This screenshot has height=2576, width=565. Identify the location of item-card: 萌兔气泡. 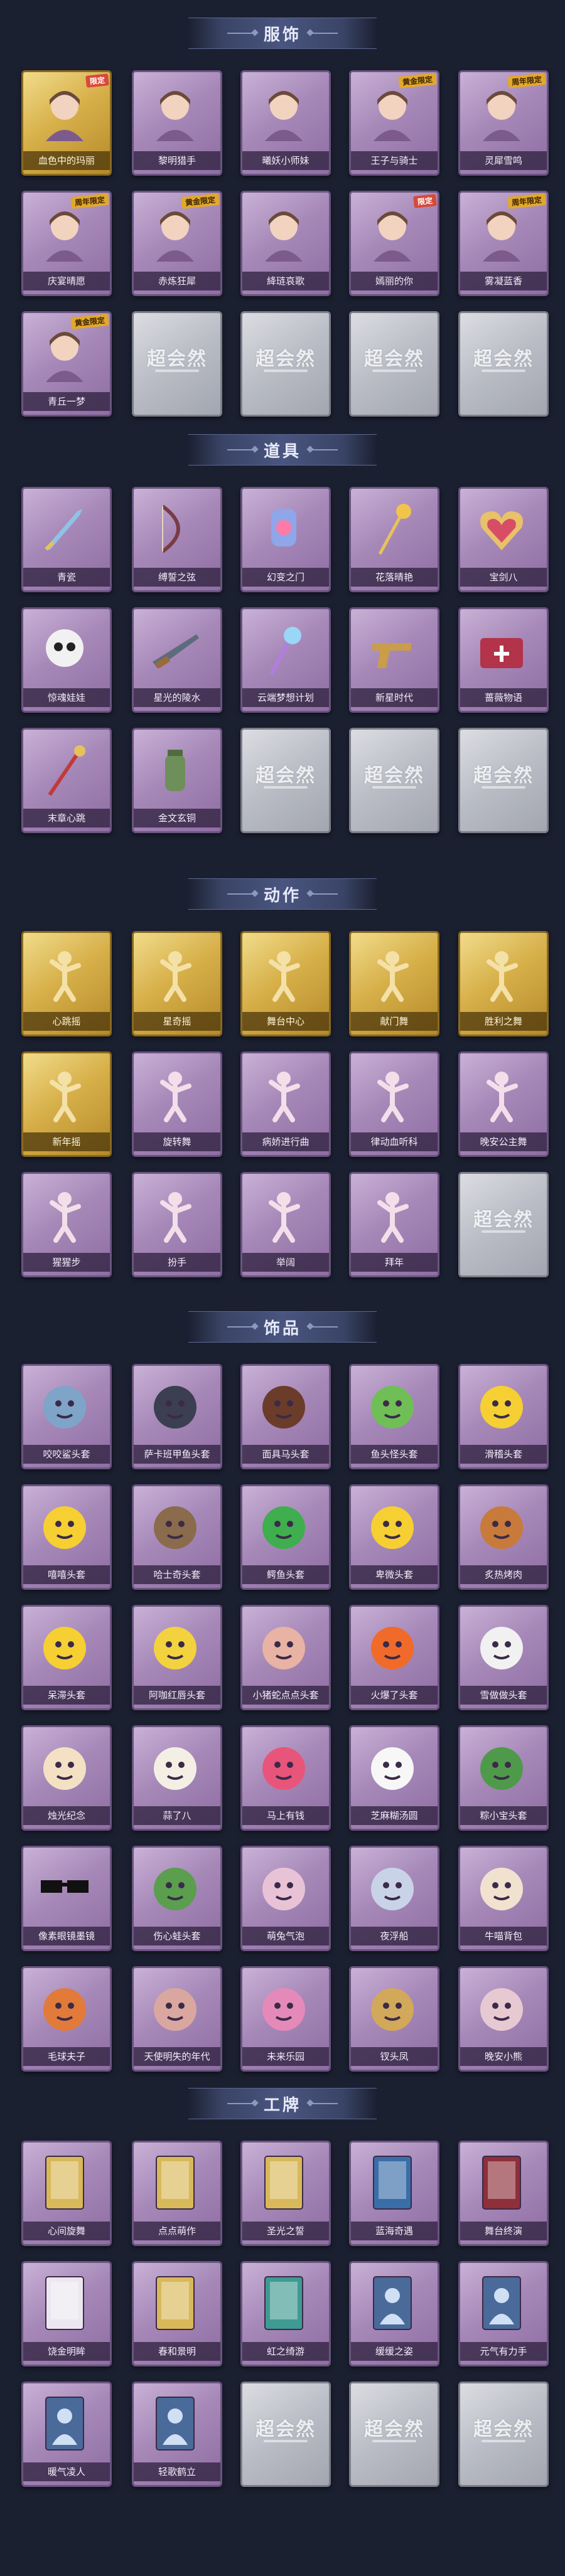
(285, 1899).